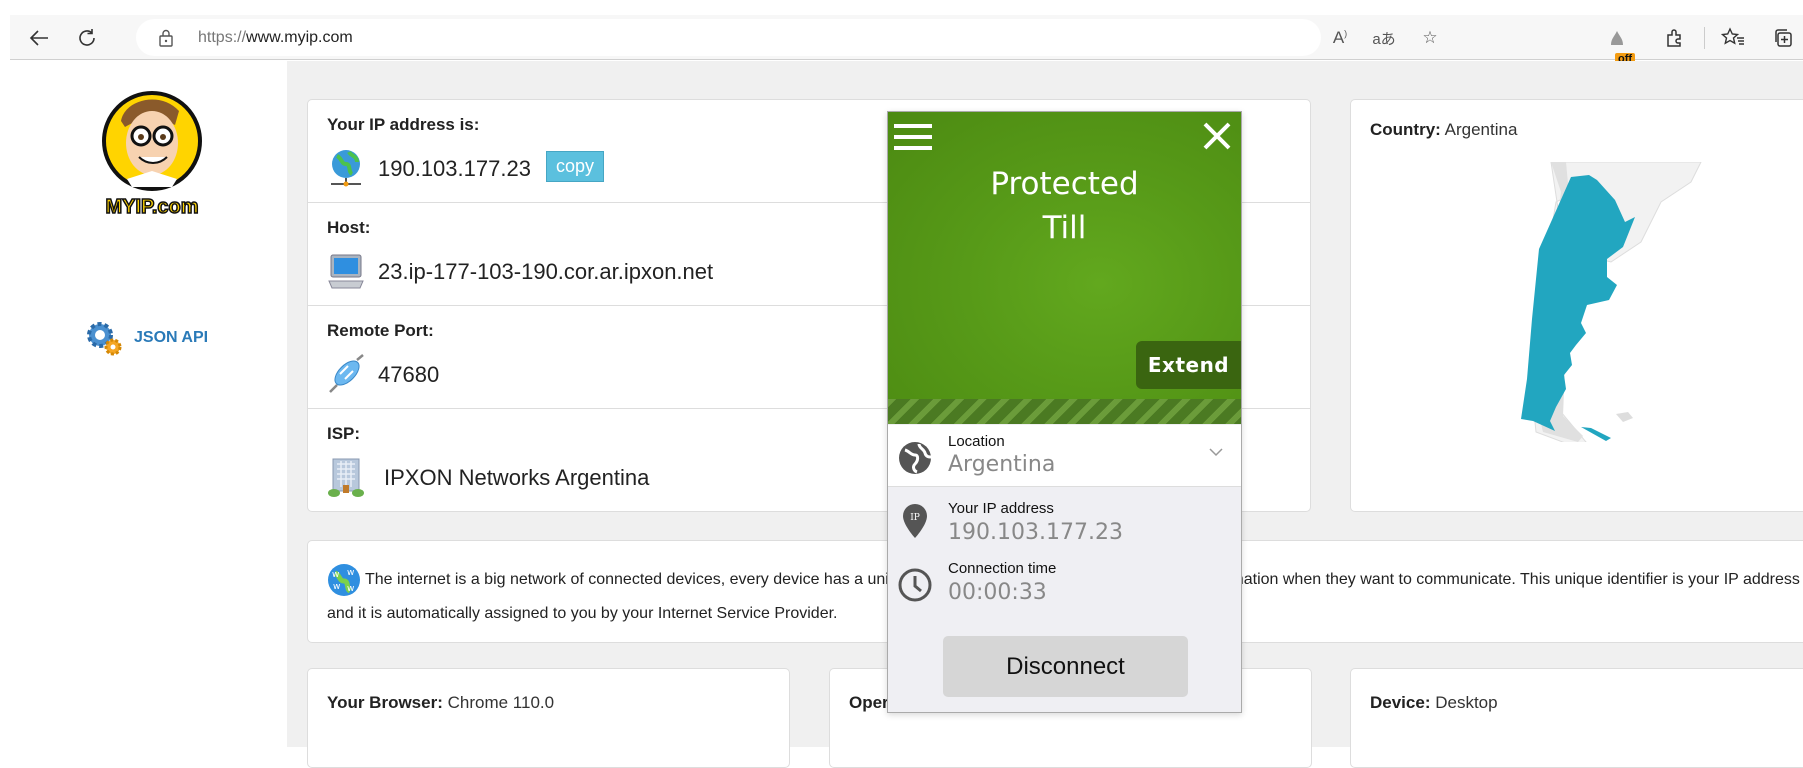 This screenshot has width=1803, height=768. What do you see at coordinates (409, 374) in the screenshot?
I see `remote-port-value: 47680` at bounding box center [409, 374].